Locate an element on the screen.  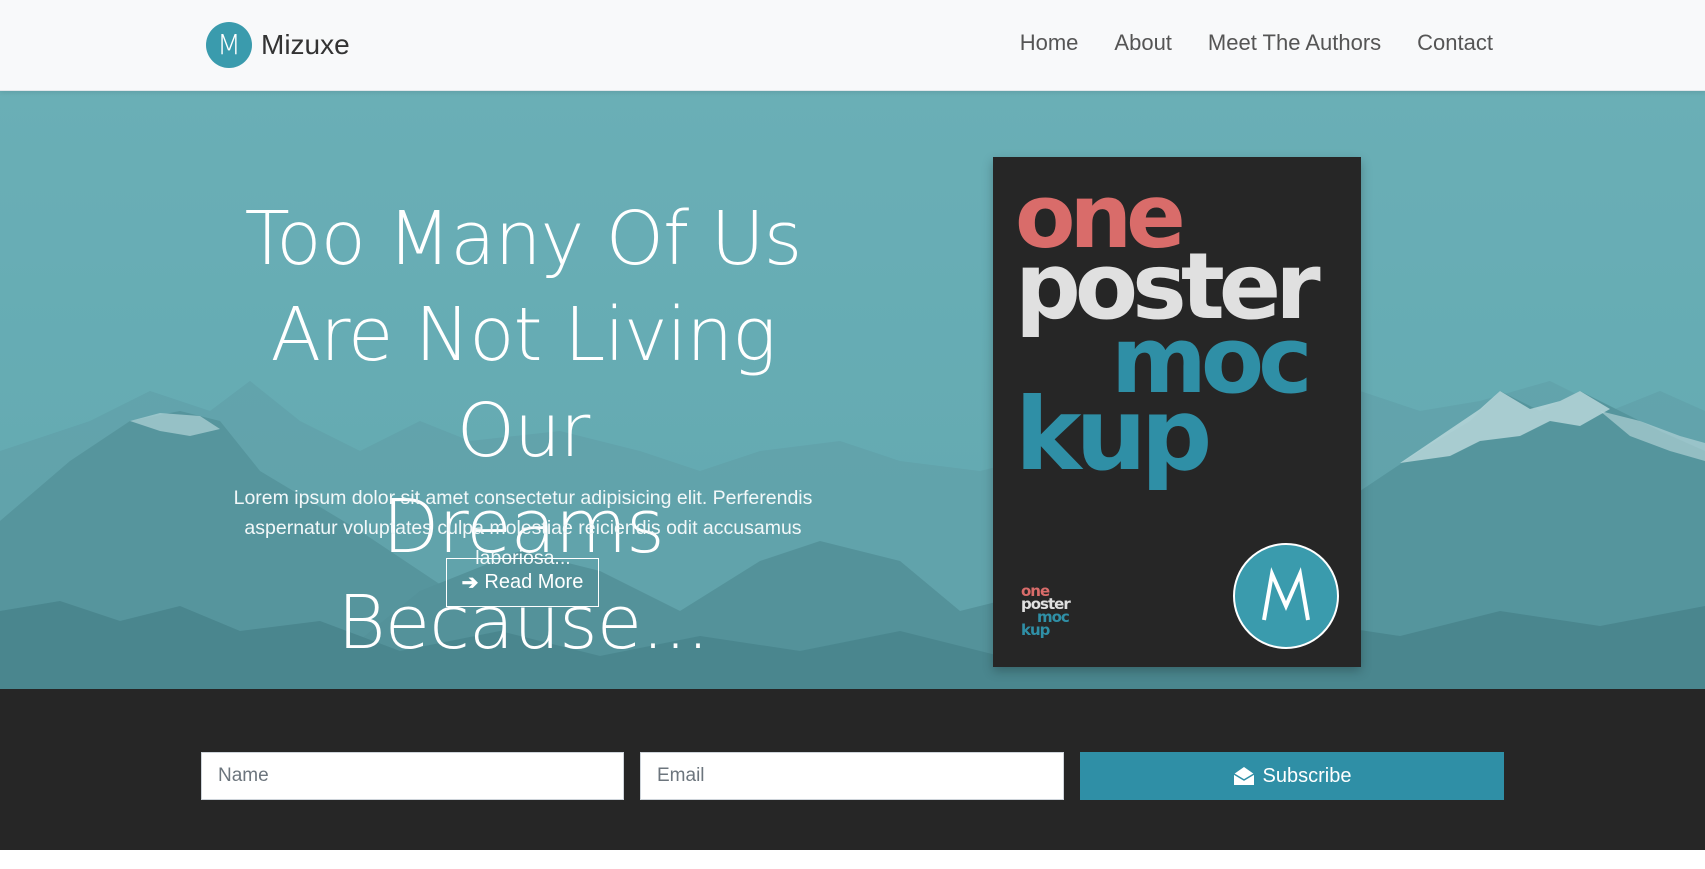
brand-name: Mizuxe is located at coordinates (305, 44).